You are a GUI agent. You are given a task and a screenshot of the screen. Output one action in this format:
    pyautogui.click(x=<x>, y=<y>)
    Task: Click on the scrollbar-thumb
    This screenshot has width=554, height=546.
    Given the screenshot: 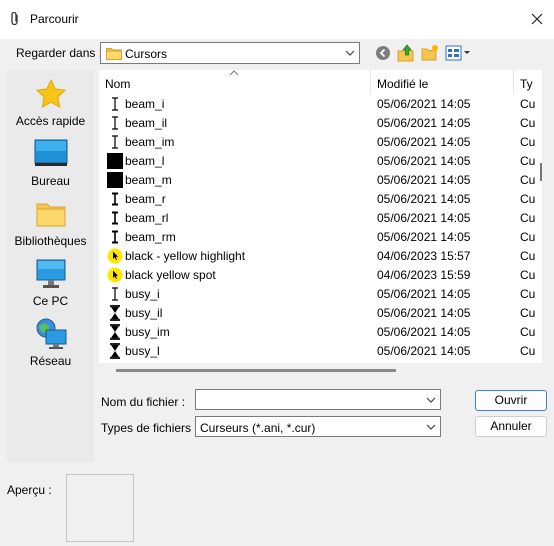 What is the action you would take?
    pyautogui.click(x=541, y=172)
    